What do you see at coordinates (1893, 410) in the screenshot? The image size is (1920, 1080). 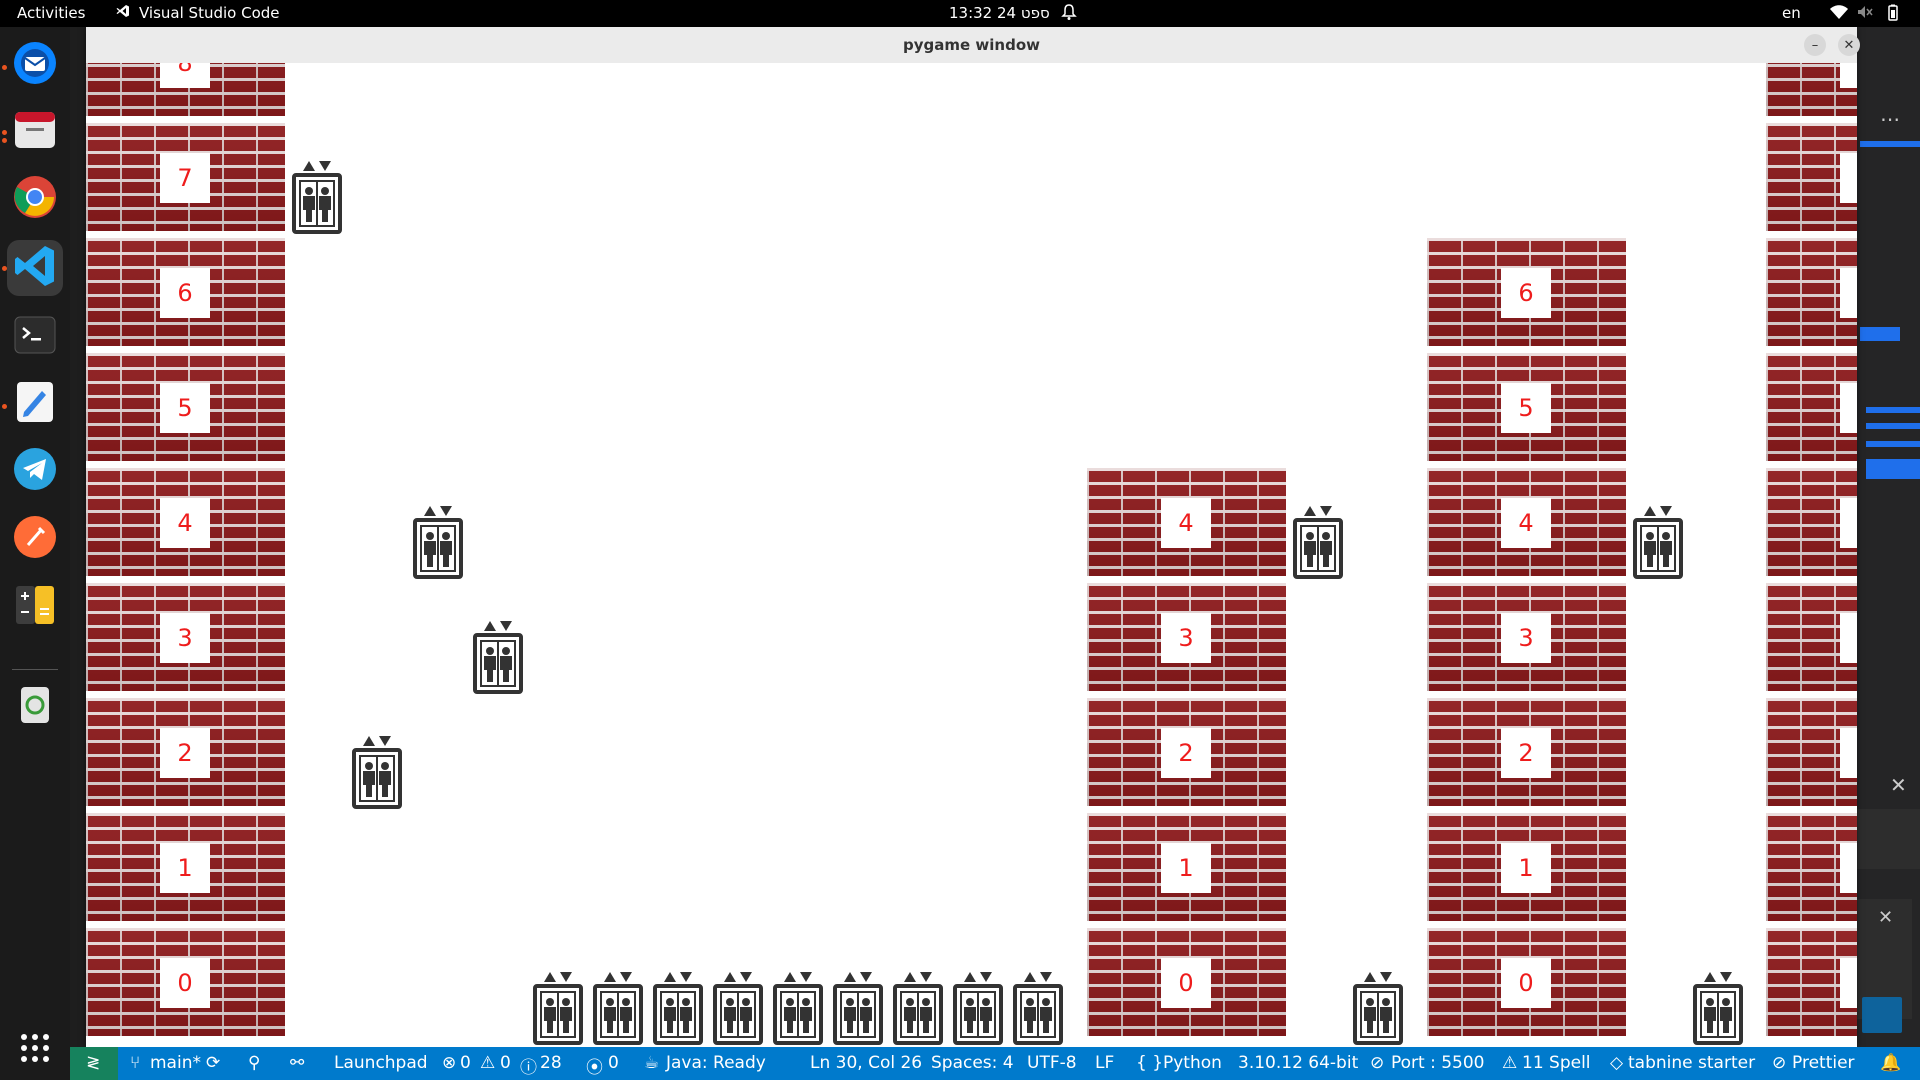 I see `minimap-highlight` at bounding box center [1893, 410].